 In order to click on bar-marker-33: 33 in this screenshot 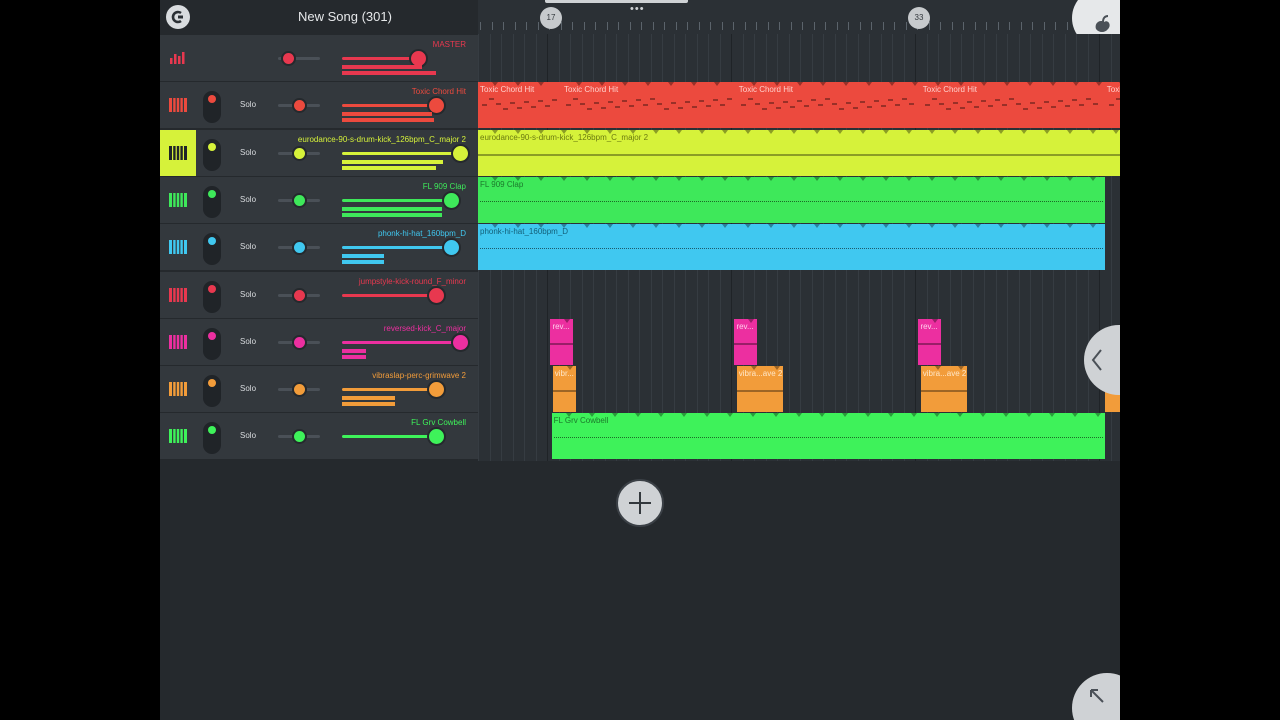, I will do `click(919, 18)`.